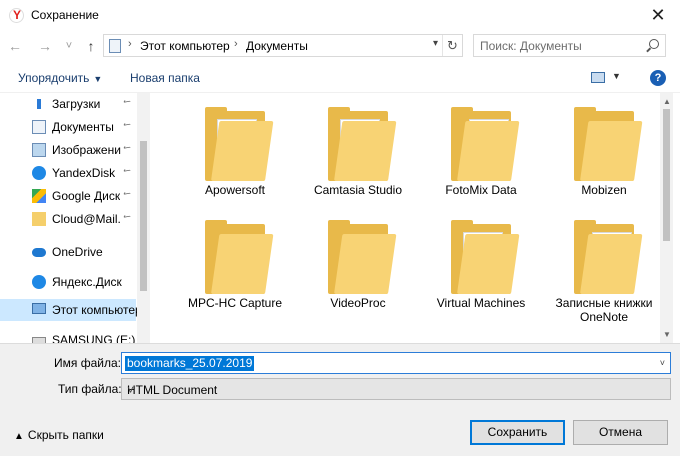  I want to click on folder-item: Mobizen, so click(602, 153).